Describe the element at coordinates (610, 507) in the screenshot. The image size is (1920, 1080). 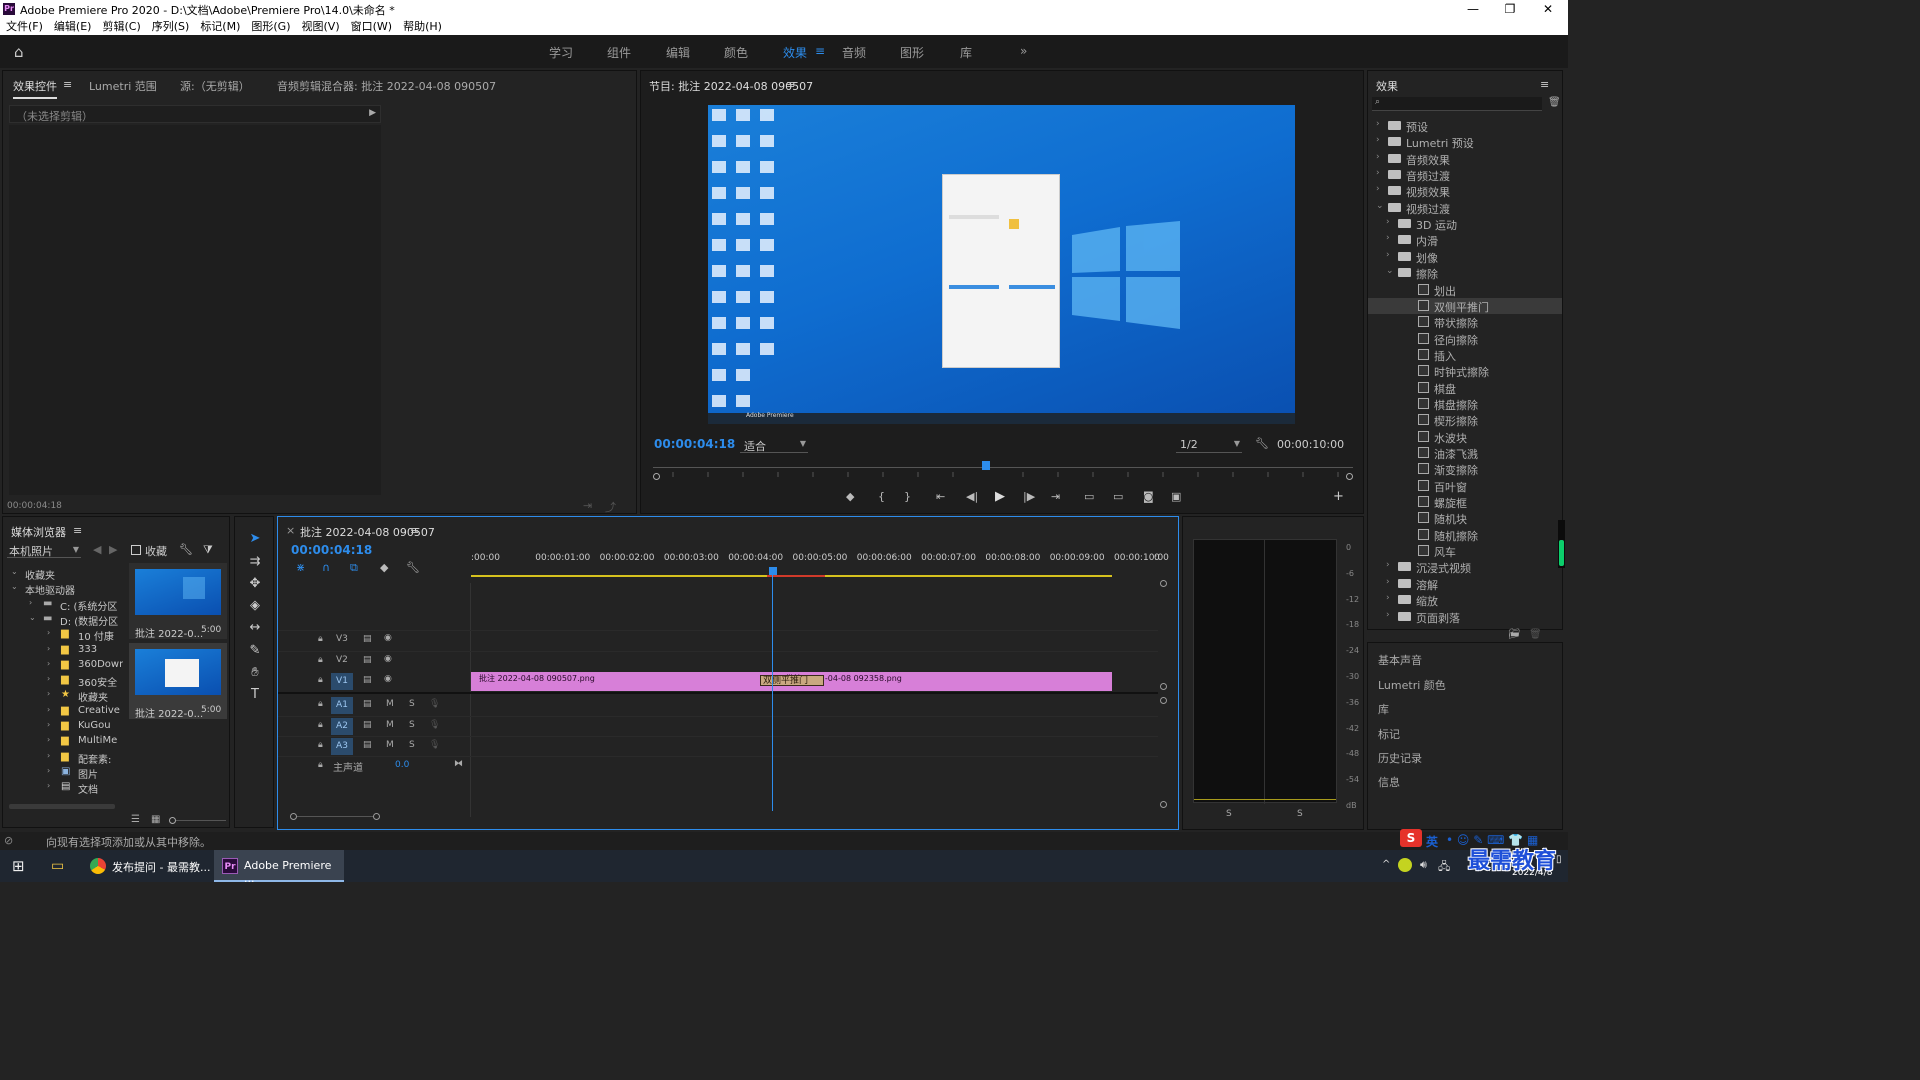
I see `export-frame-icon: ⤴` at that location.